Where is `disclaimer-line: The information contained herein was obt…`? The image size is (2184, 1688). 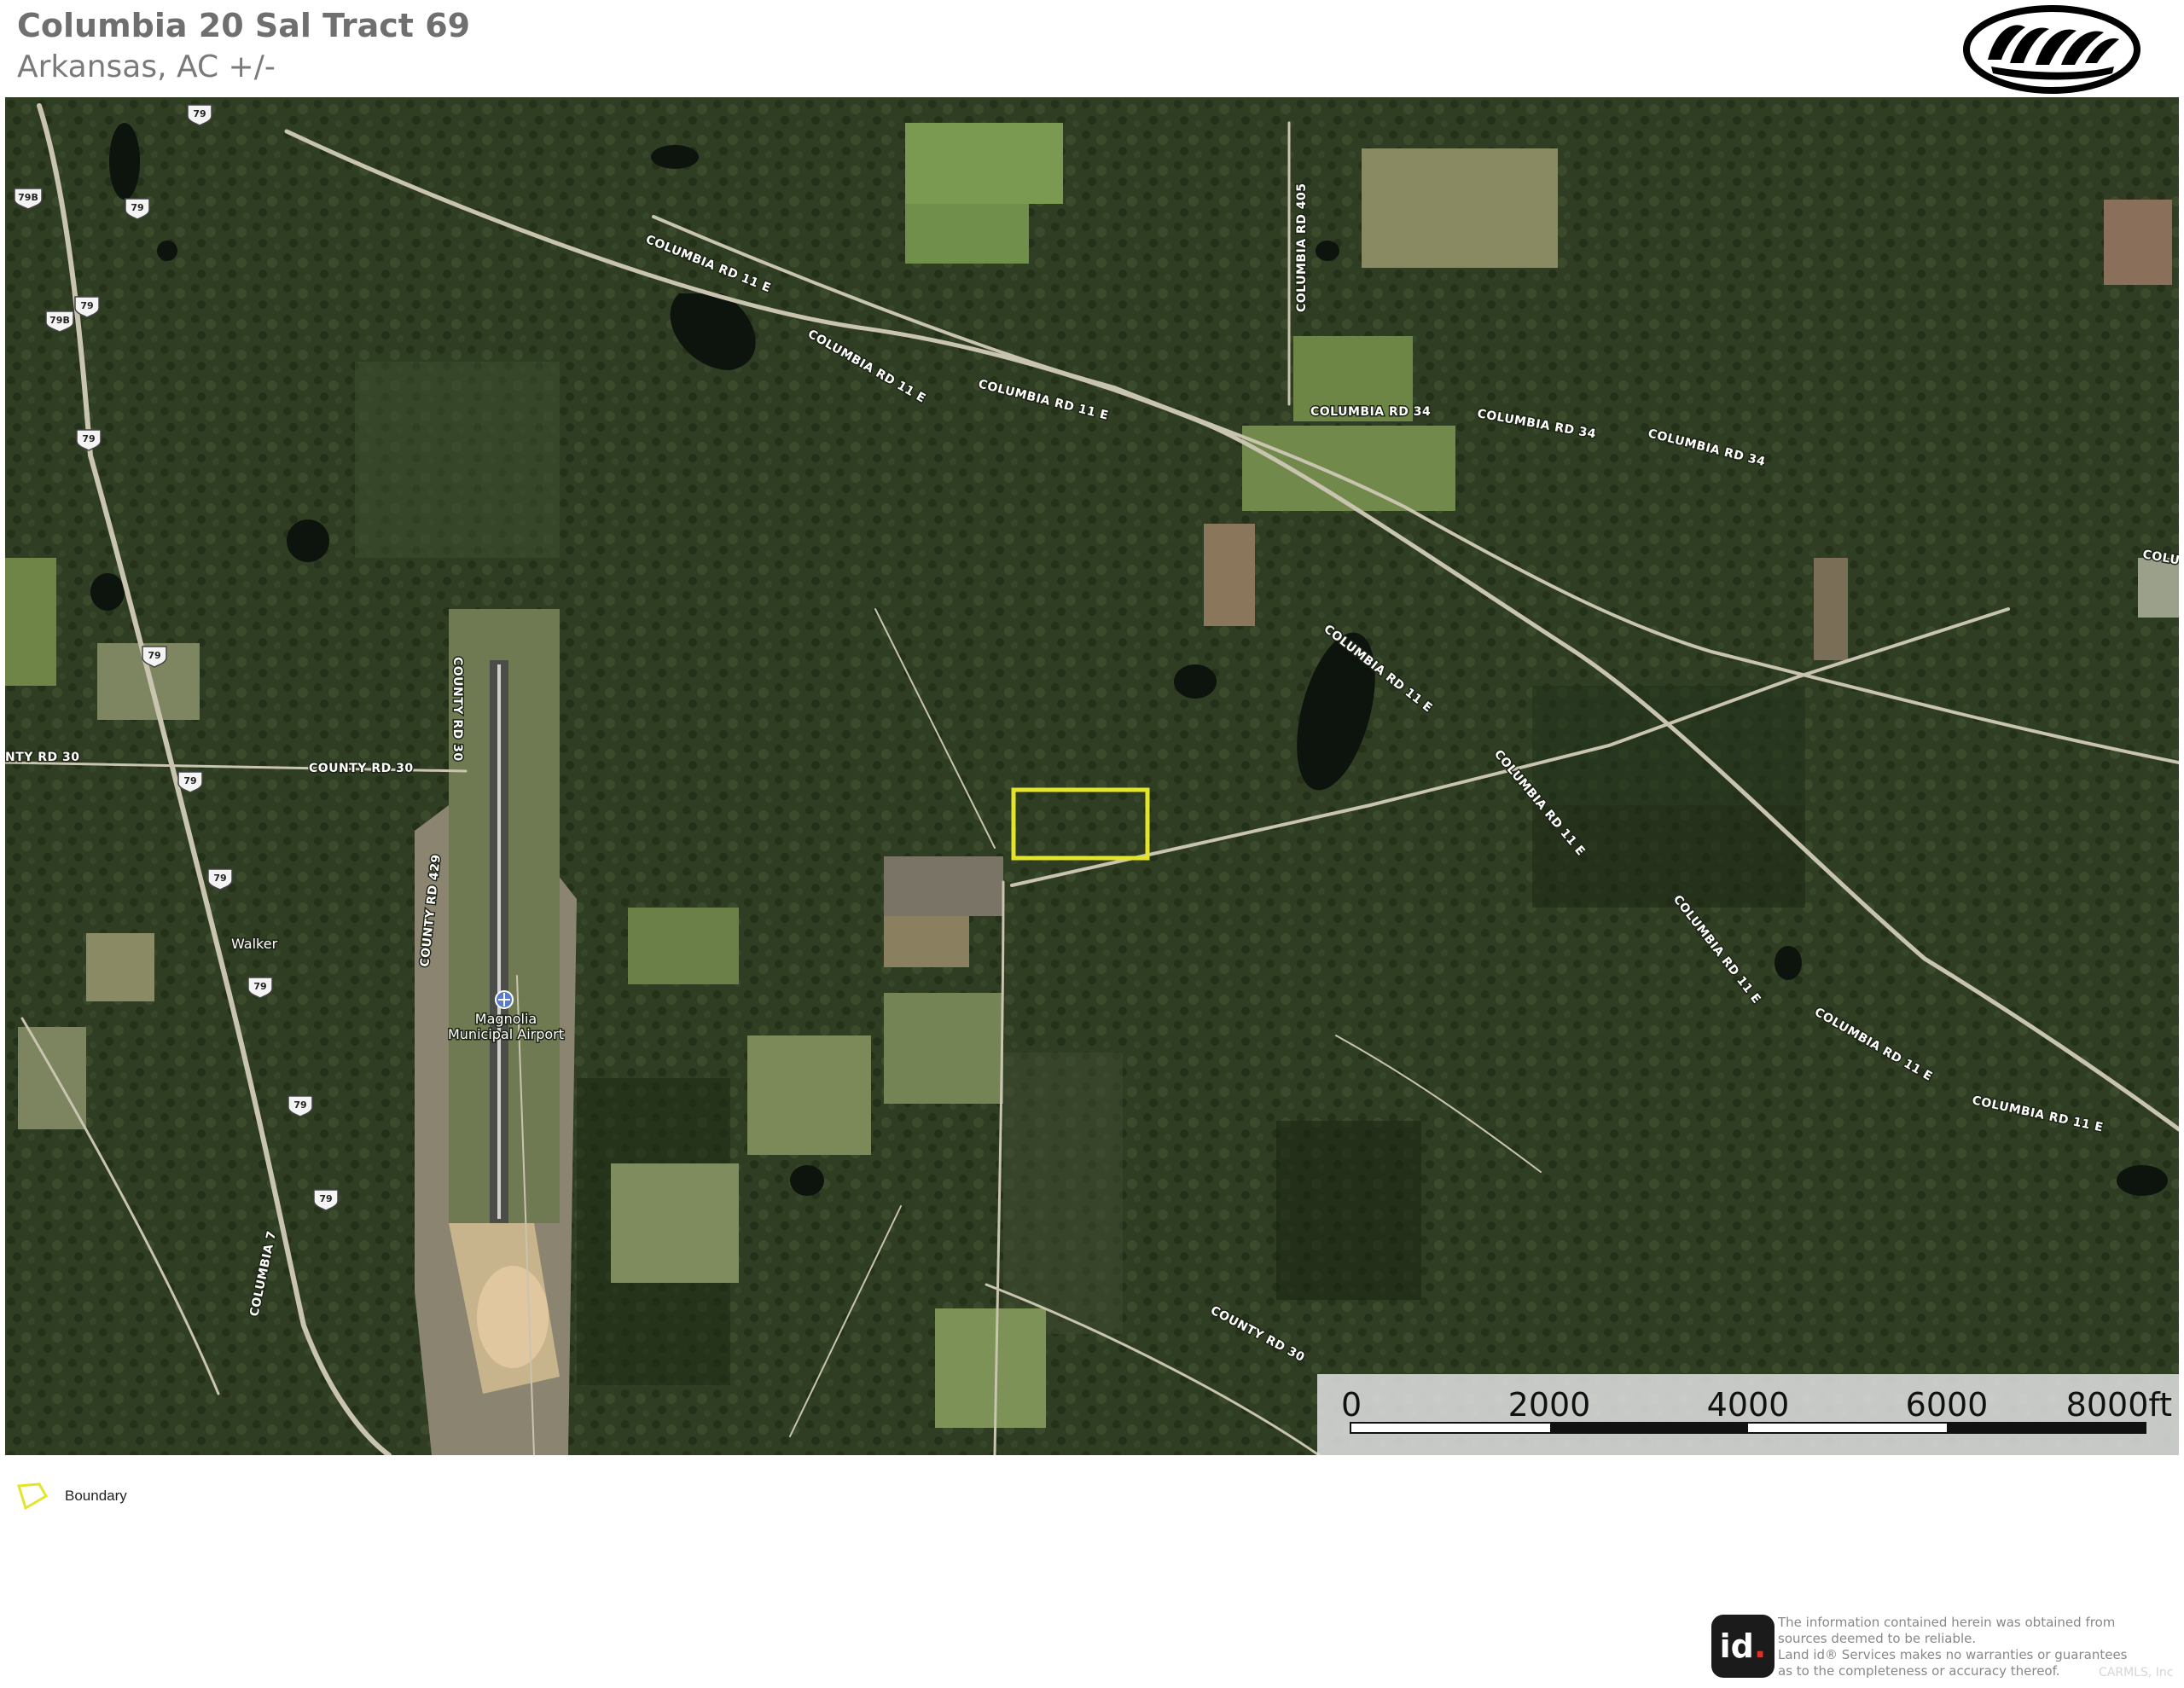
disclaimer-line: The information contained herein was obt… is located at coordinates (1947, 1622).